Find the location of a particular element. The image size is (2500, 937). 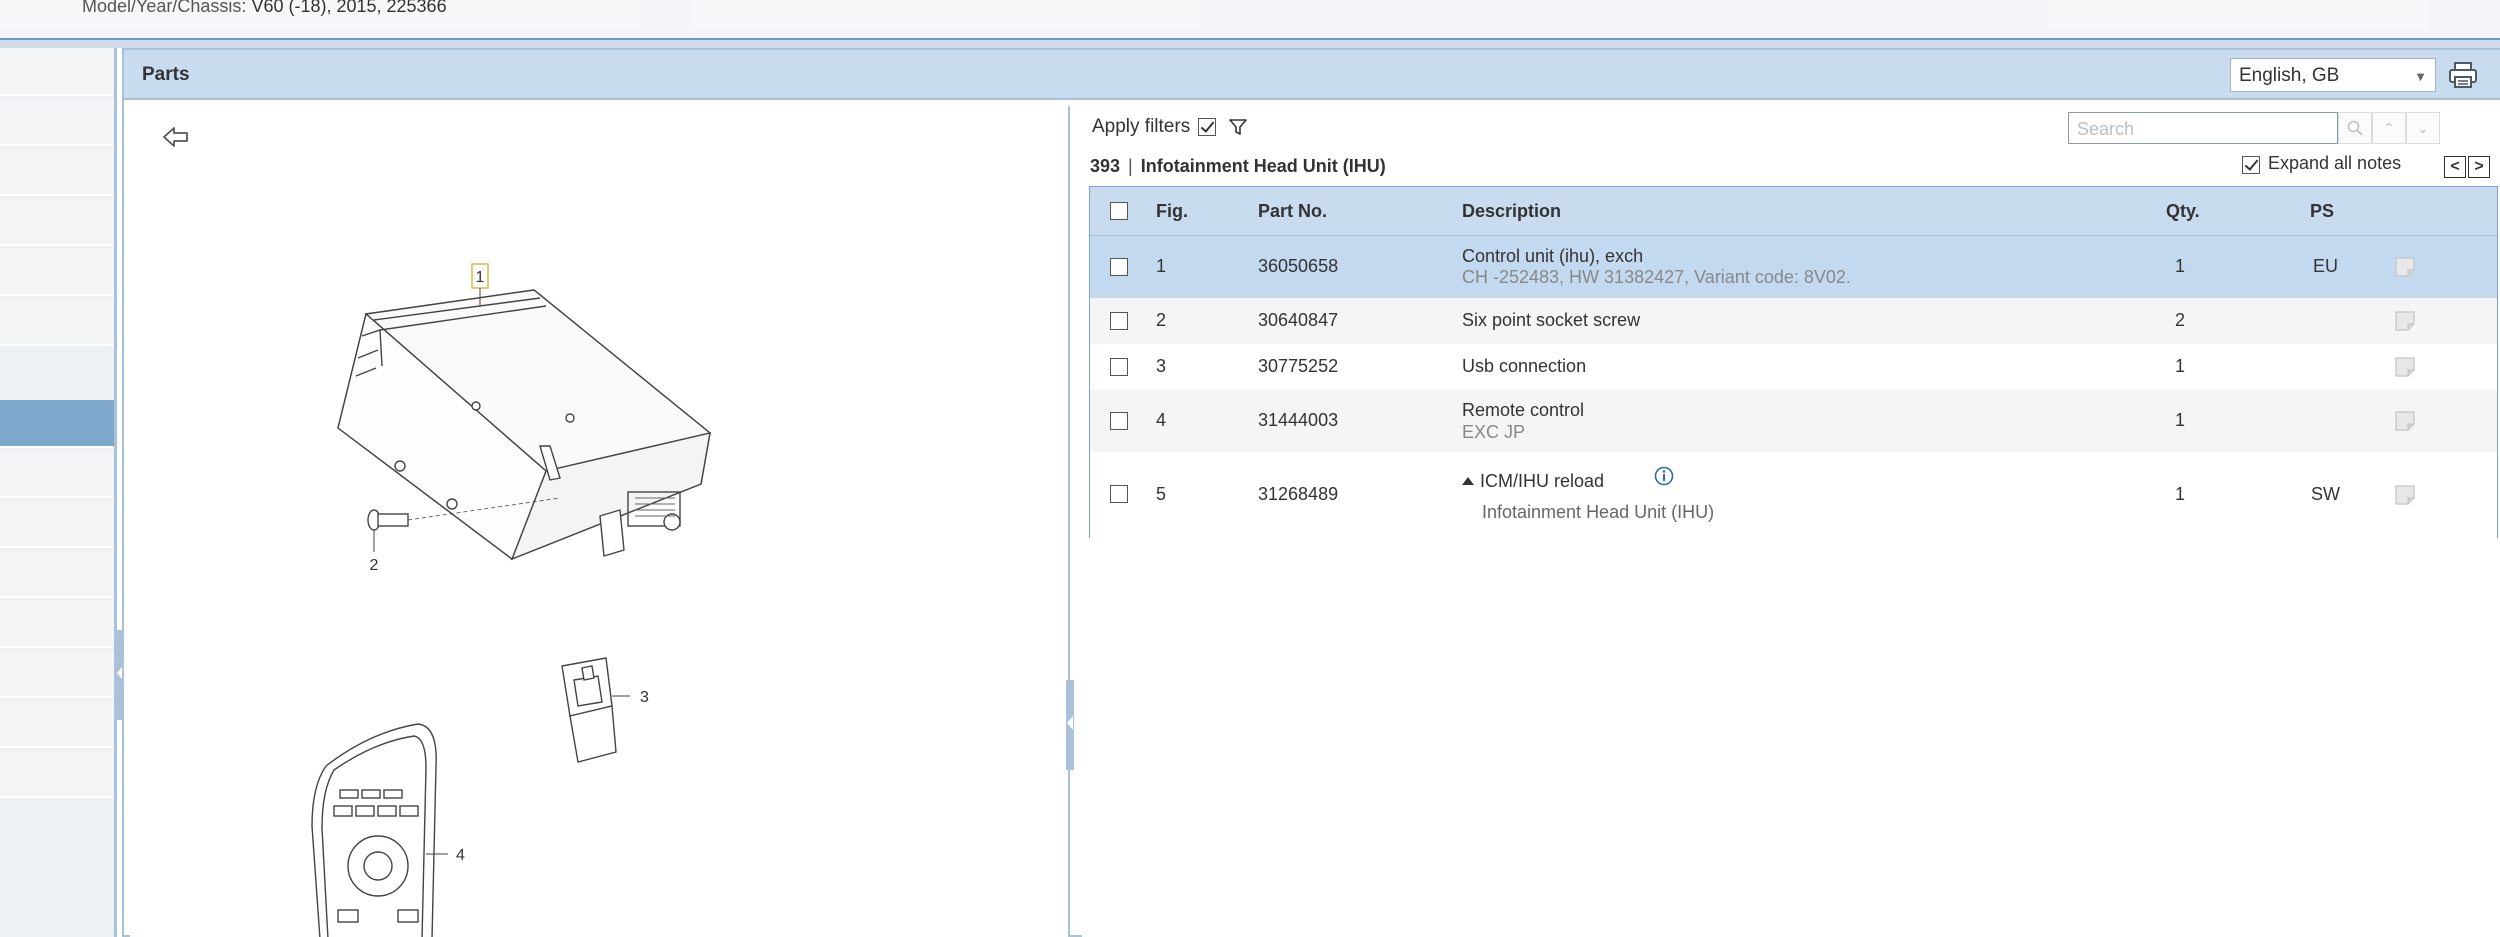

cell-fig: 2 is located at coordinates (1161, 320).